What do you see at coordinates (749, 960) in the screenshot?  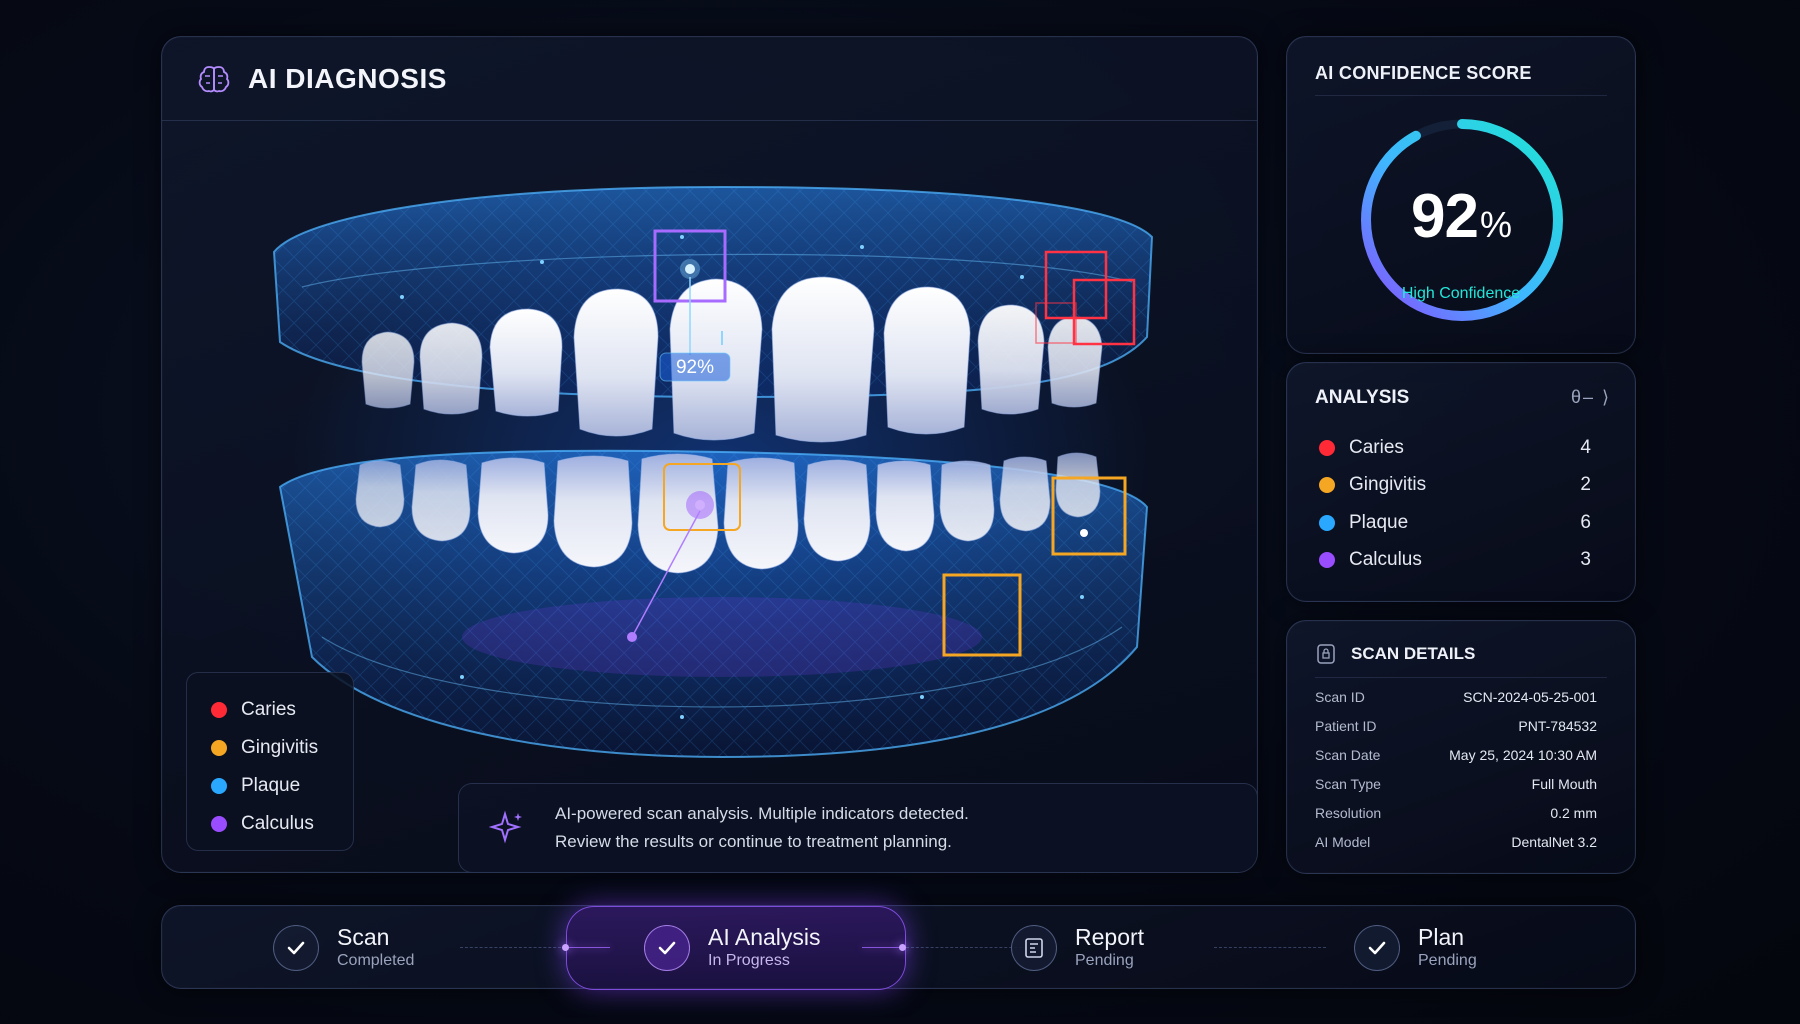 I see `step-status: In Progress` at bounding box center [749, 960].